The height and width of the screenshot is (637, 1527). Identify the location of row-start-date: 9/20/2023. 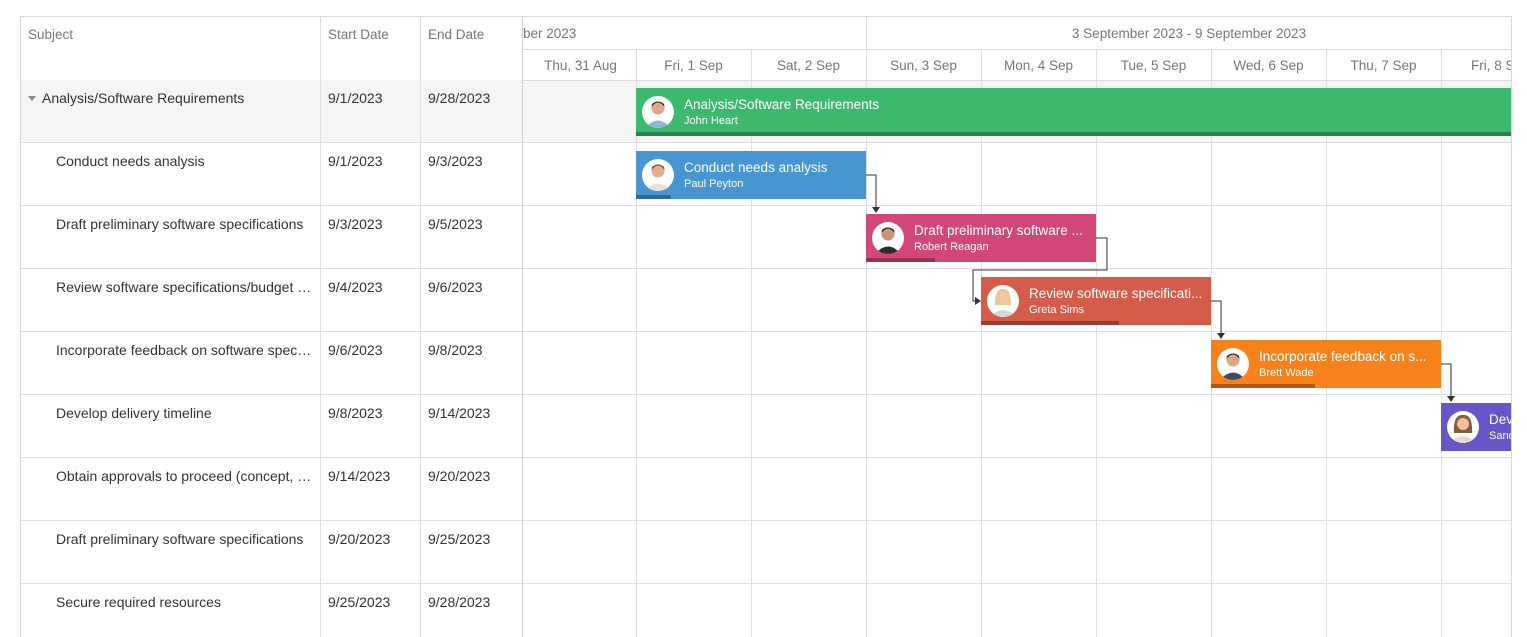
(359, 539).